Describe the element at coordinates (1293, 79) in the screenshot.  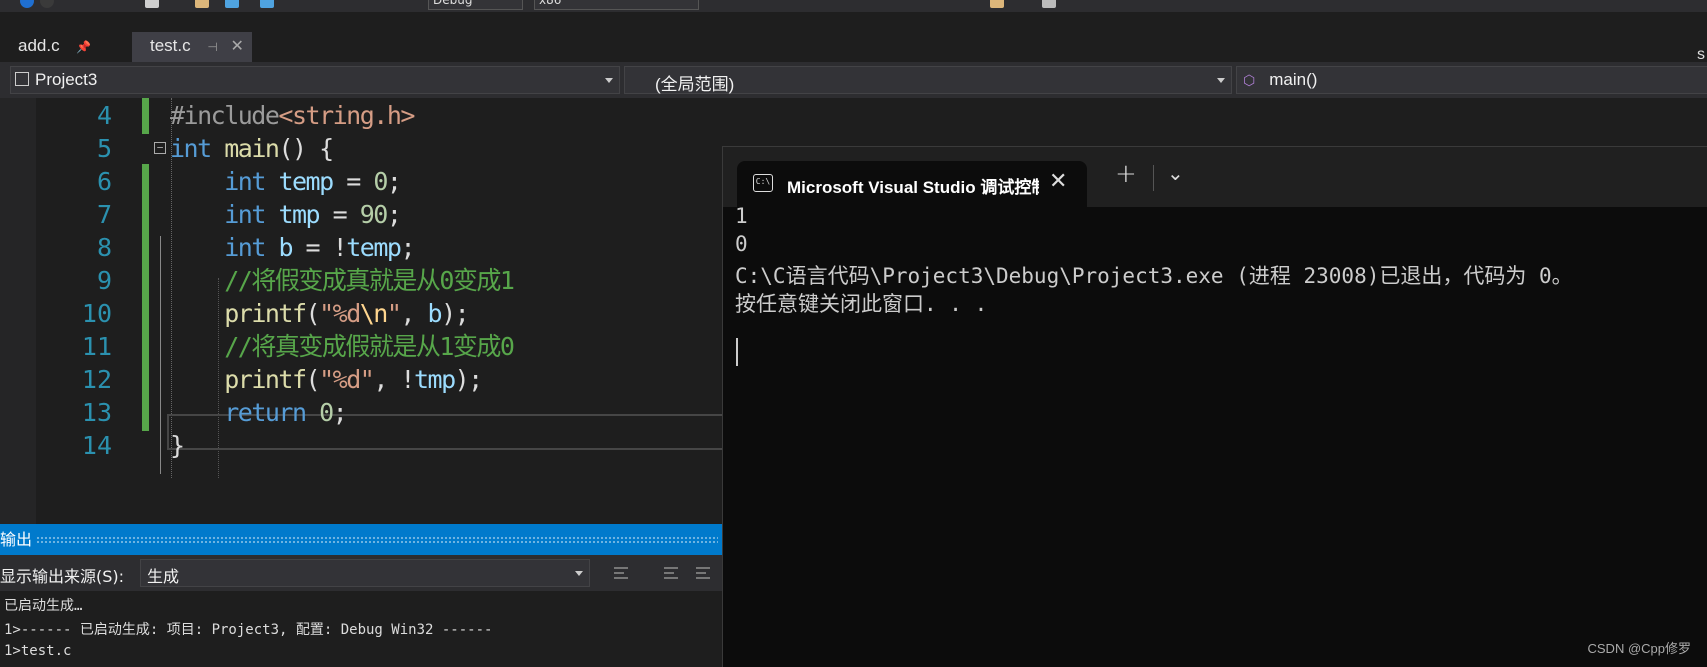
I see `member-select-value: main()` at that location.